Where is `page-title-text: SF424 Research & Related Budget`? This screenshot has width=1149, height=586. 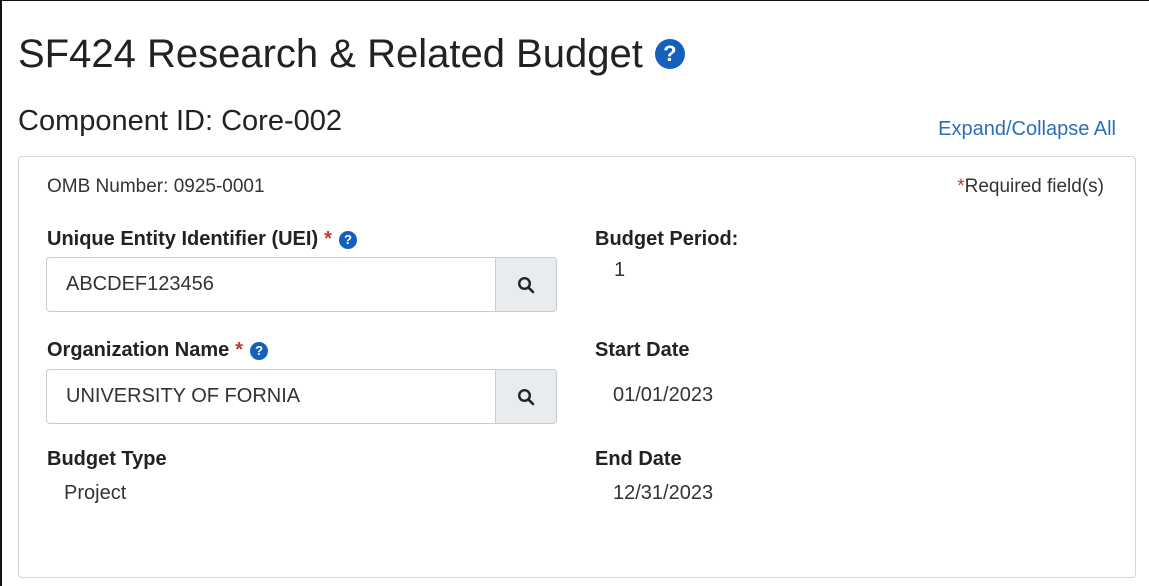 page-title-text: SF424 Research & Related Budget is located at coordinates (330, 54).